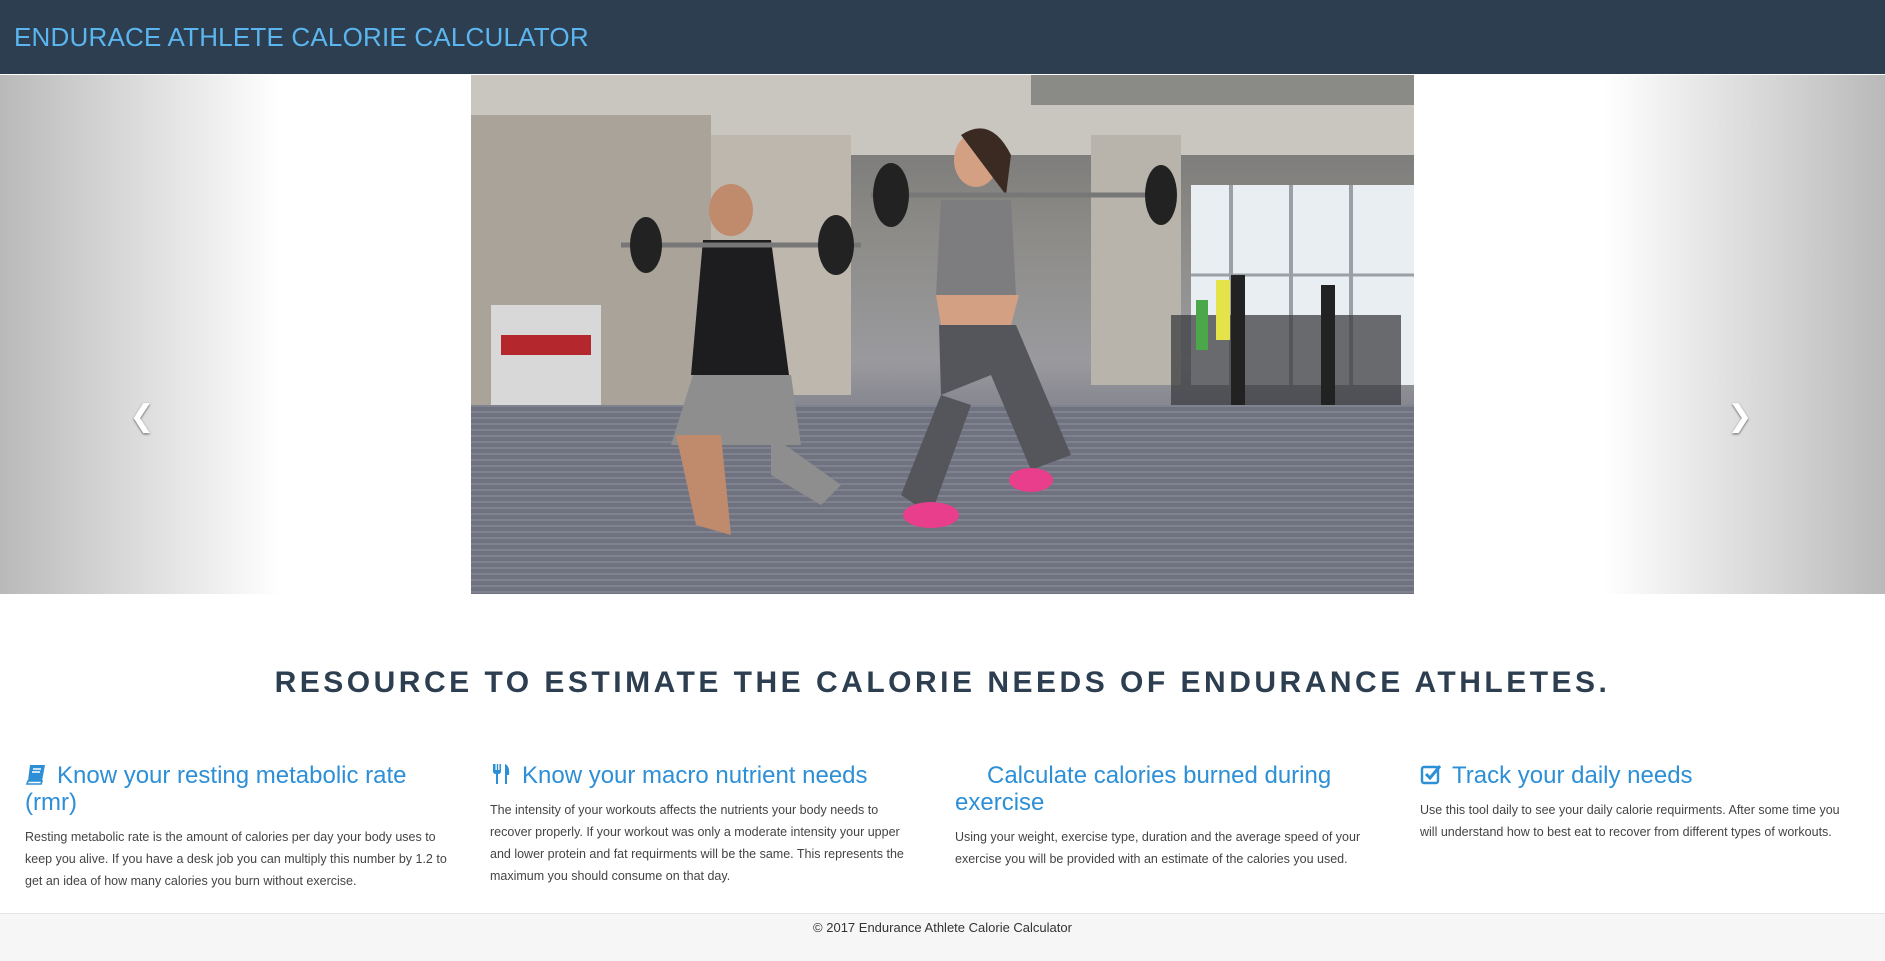  What do you see at coordinates (216, 789) in the screenshot?
I see `feature-title: Know your resting metabolic rate (rmr)` at bounding box center [216, 789].